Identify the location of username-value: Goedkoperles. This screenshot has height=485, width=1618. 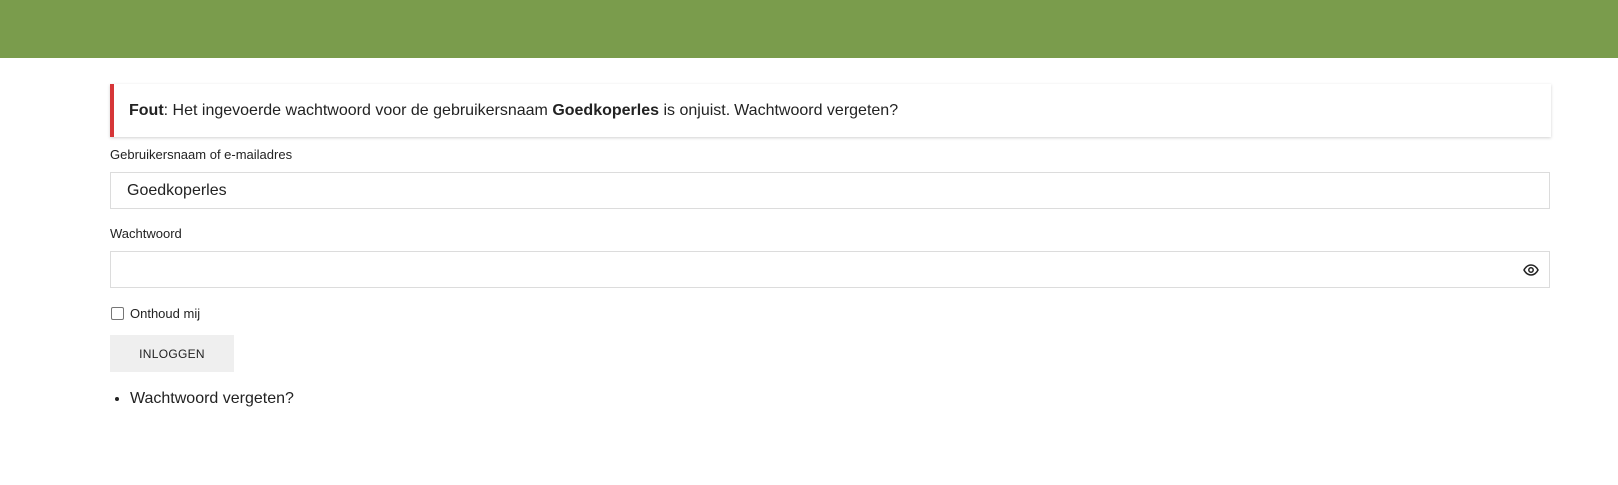
(177, 190).